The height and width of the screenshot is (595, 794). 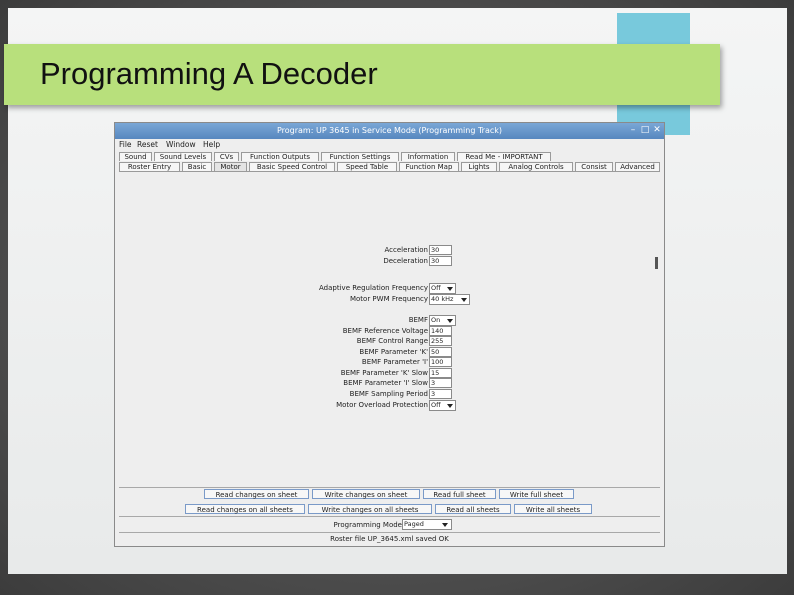 What do you see at coordinates (442, 405) in the screenshot?
I see `motor-overload-protection-select: Off` at bounding box center [442, 405].